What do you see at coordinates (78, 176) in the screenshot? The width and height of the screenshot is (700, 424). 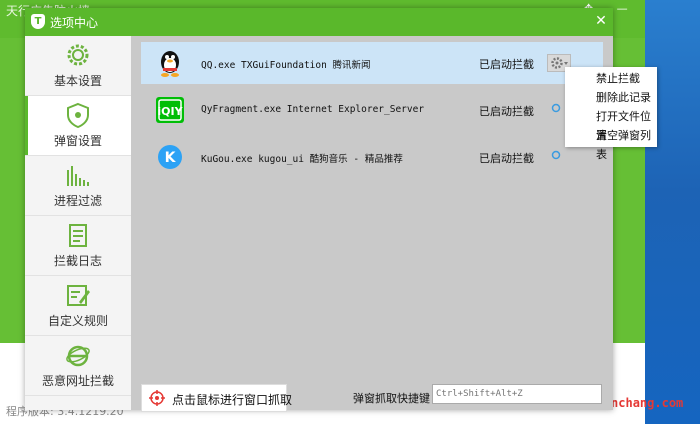 I see `bar-filter-icon` at bounding box center [78, 176].